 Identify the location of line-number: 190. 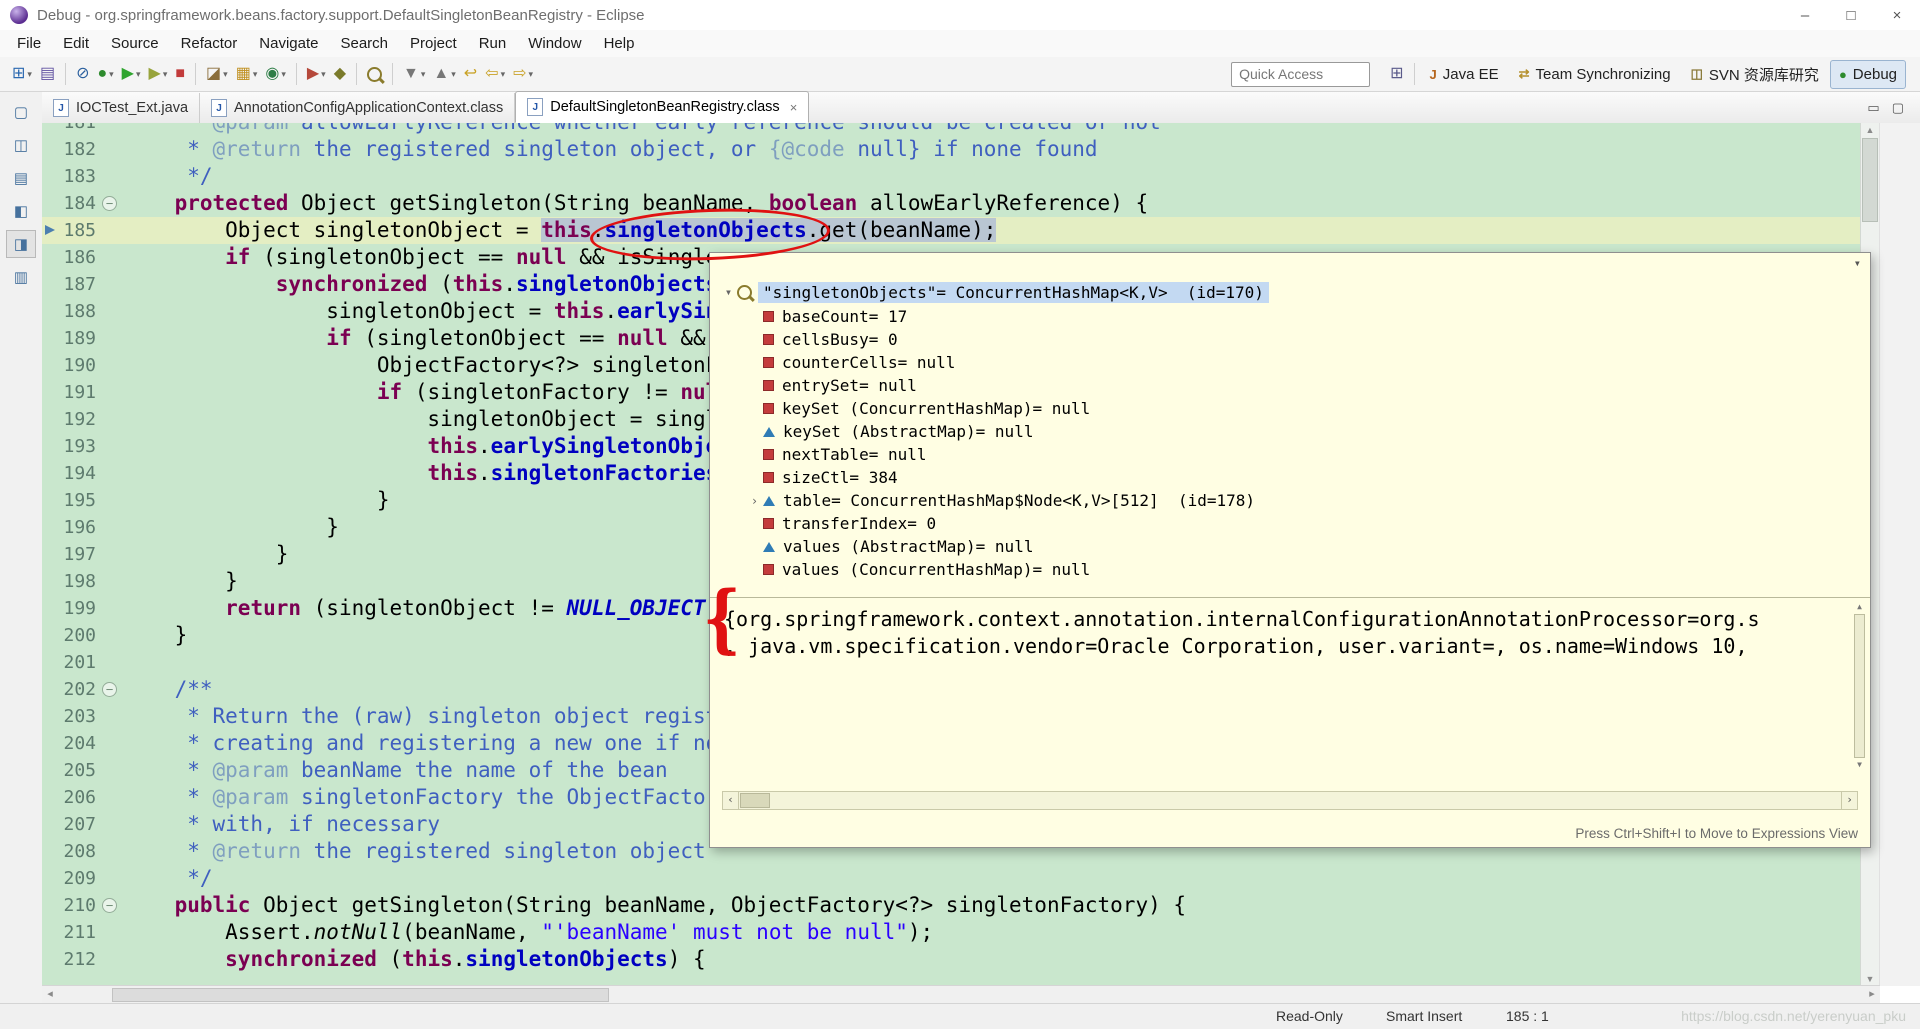
(69, 365).